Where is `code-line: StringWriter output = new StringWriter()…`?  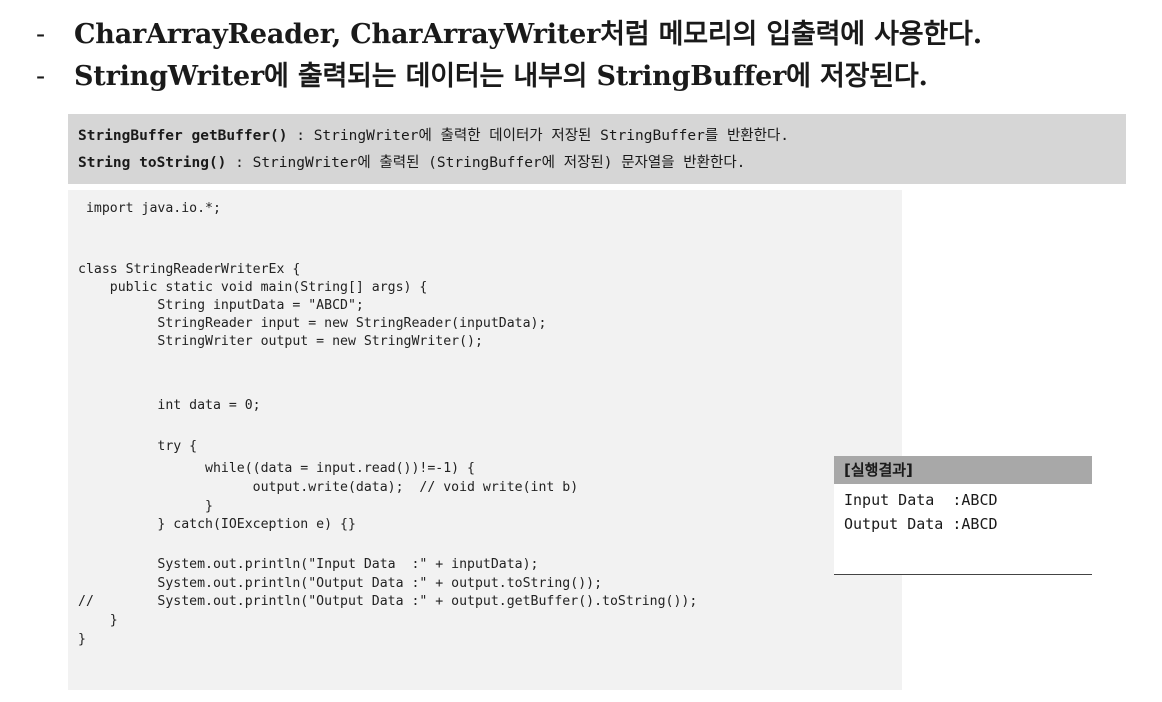
code-line: StringWriter output = new StringWriter()… is located at coordinates (280, 341).